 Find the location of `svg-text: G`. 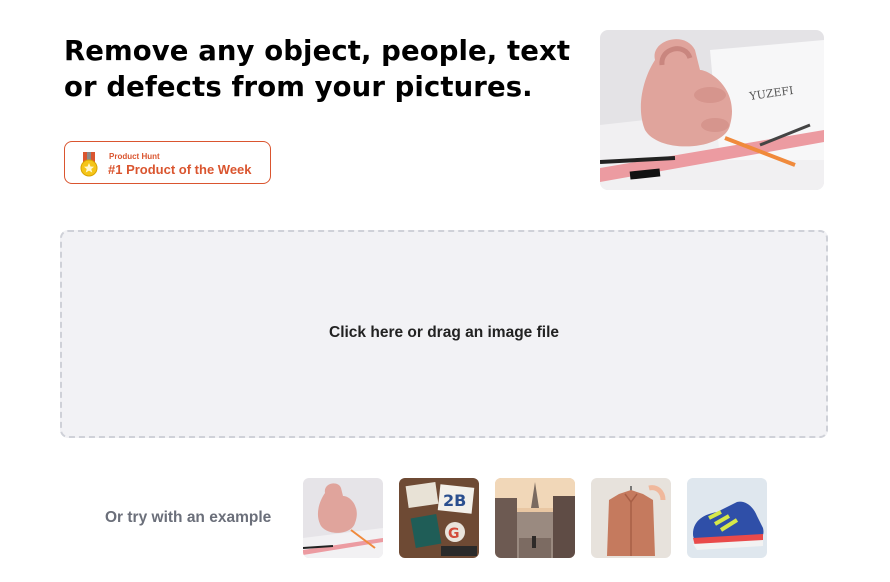

svg-text: G is located at coordinates (454, 534).